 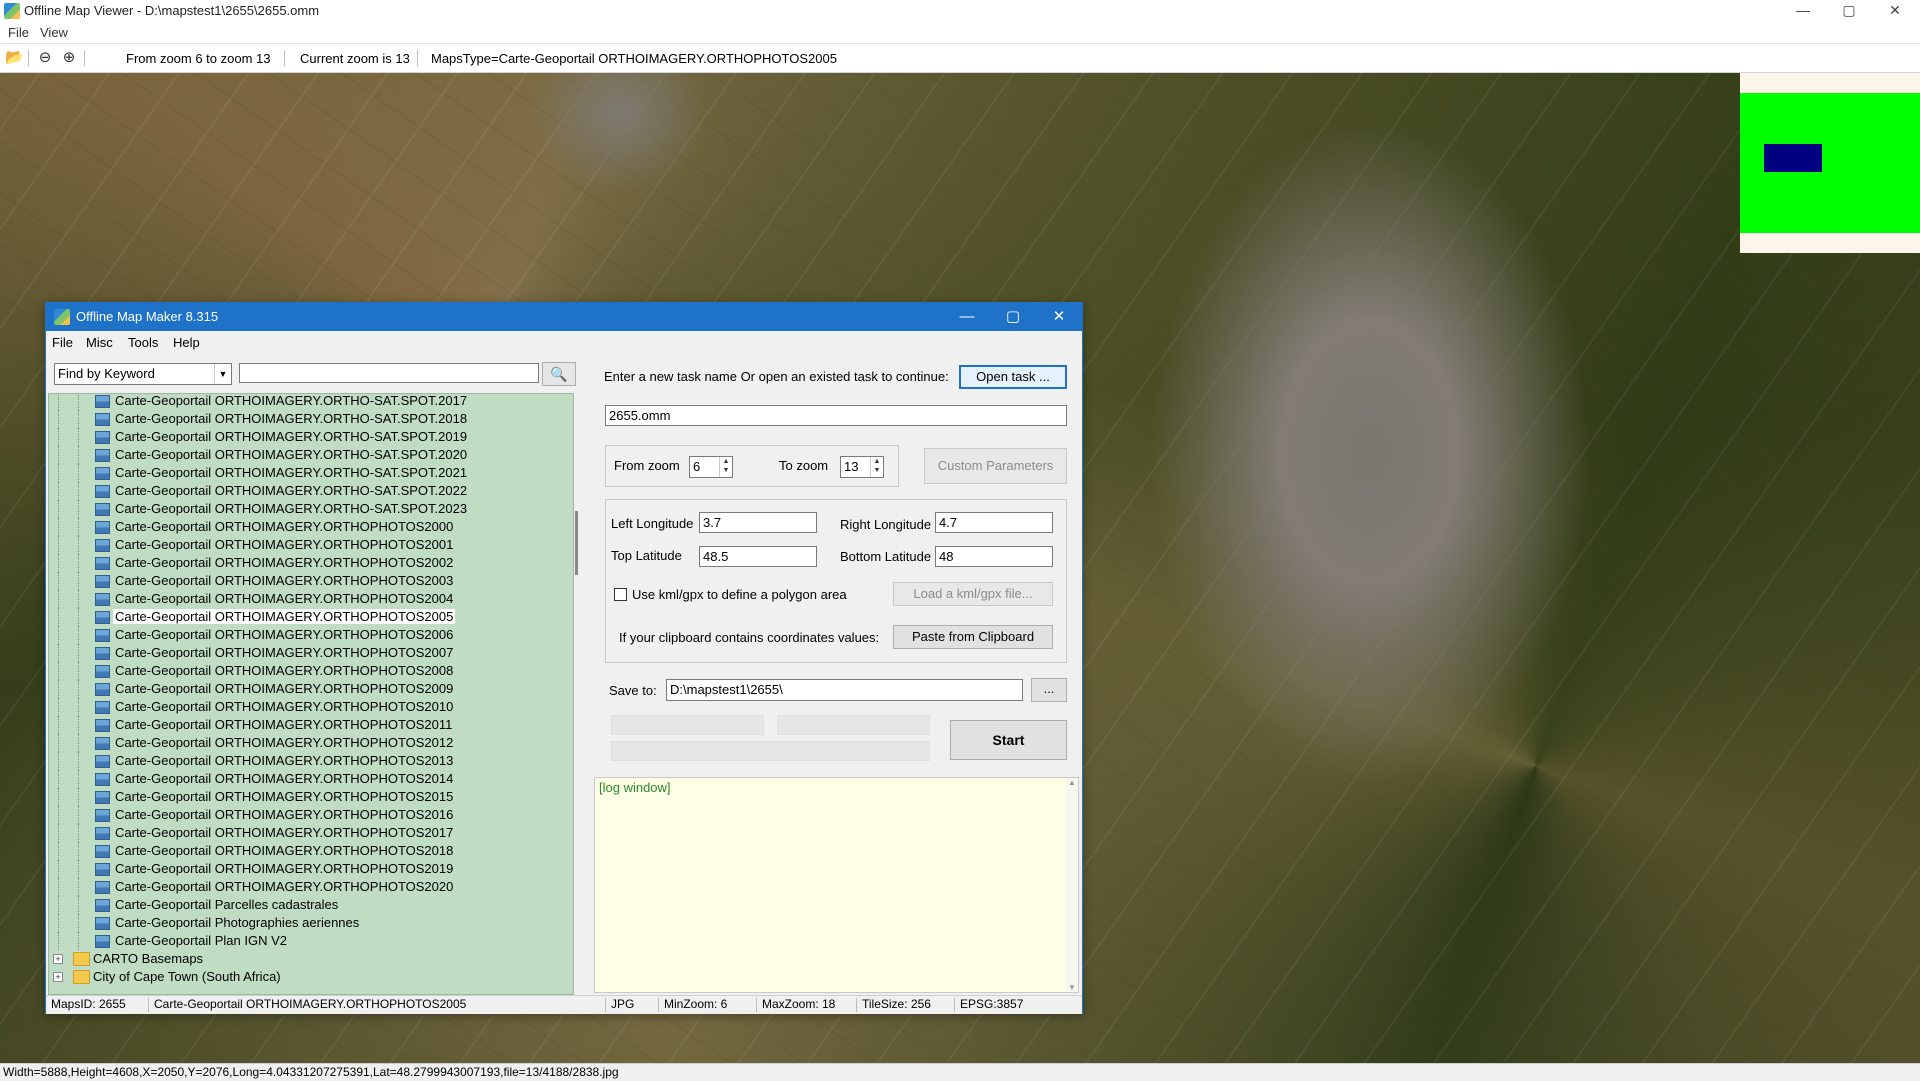 I want to click on from-zoom-stepper: ▲ ▼, so click(x=725, y=467).